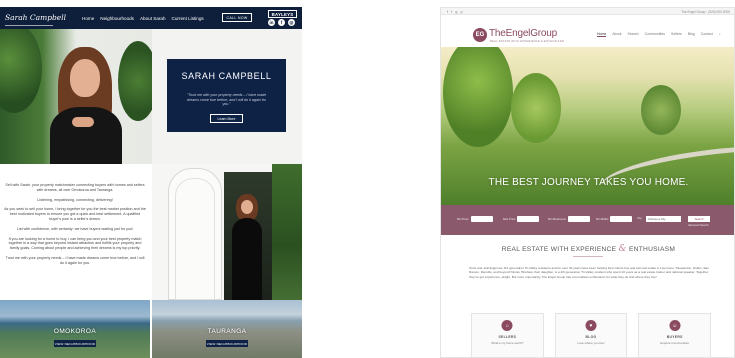 This screenshot has height=358, width=735. I want to click on field-label: Min Price, so click(463, 219).